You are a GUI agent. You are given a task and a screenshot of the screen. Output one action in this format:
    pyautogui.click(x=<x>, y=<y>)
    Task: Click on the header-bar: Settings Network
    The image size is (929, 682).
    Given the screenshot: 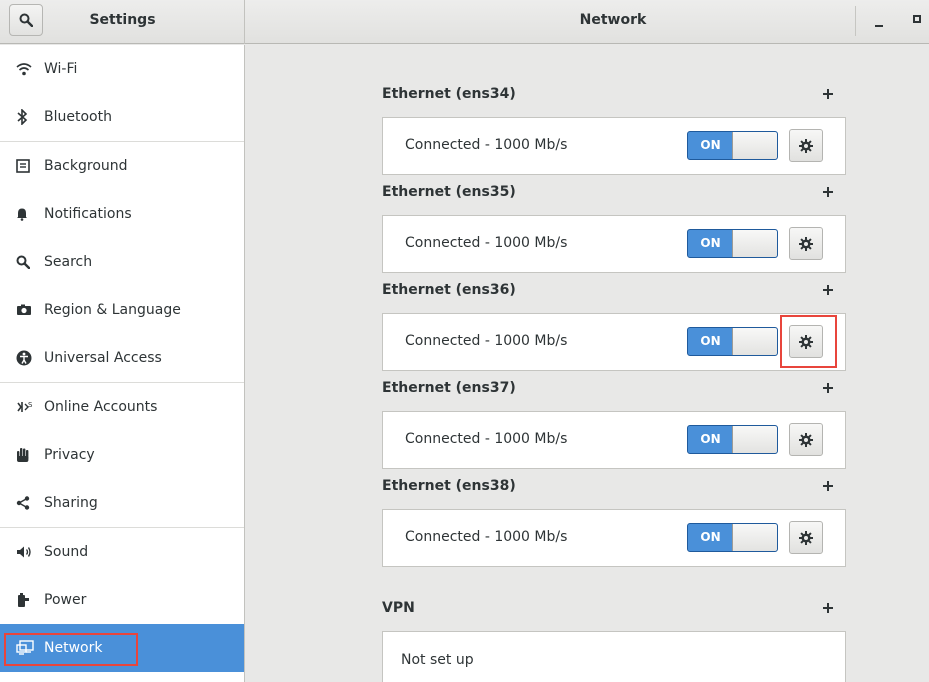 What is the action you would take?
    pyautogui.click(x=464, y=22)
    